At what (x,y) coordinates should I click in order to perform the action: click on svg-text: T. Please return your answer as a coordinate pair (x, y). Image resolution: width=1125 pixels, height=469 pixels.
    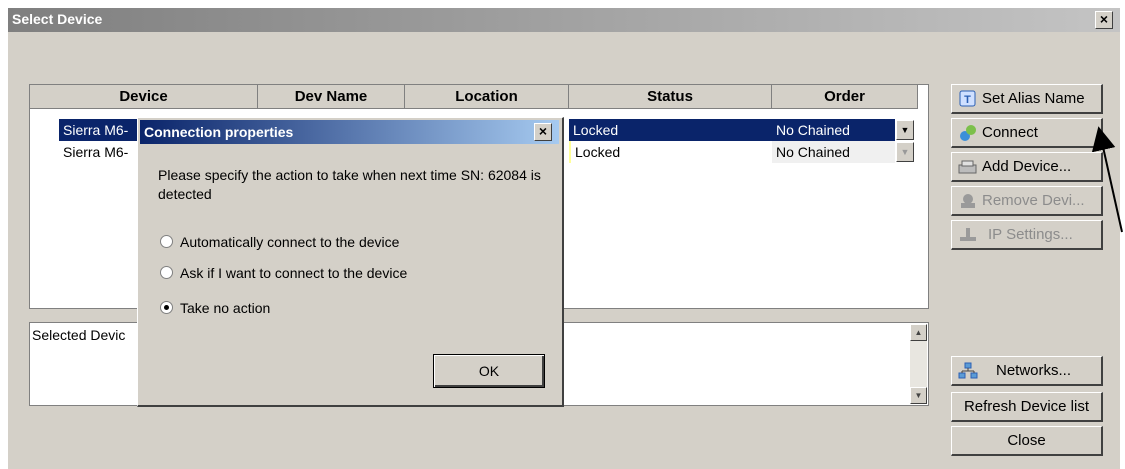
    Looking at the image, I should click on (967, 100).